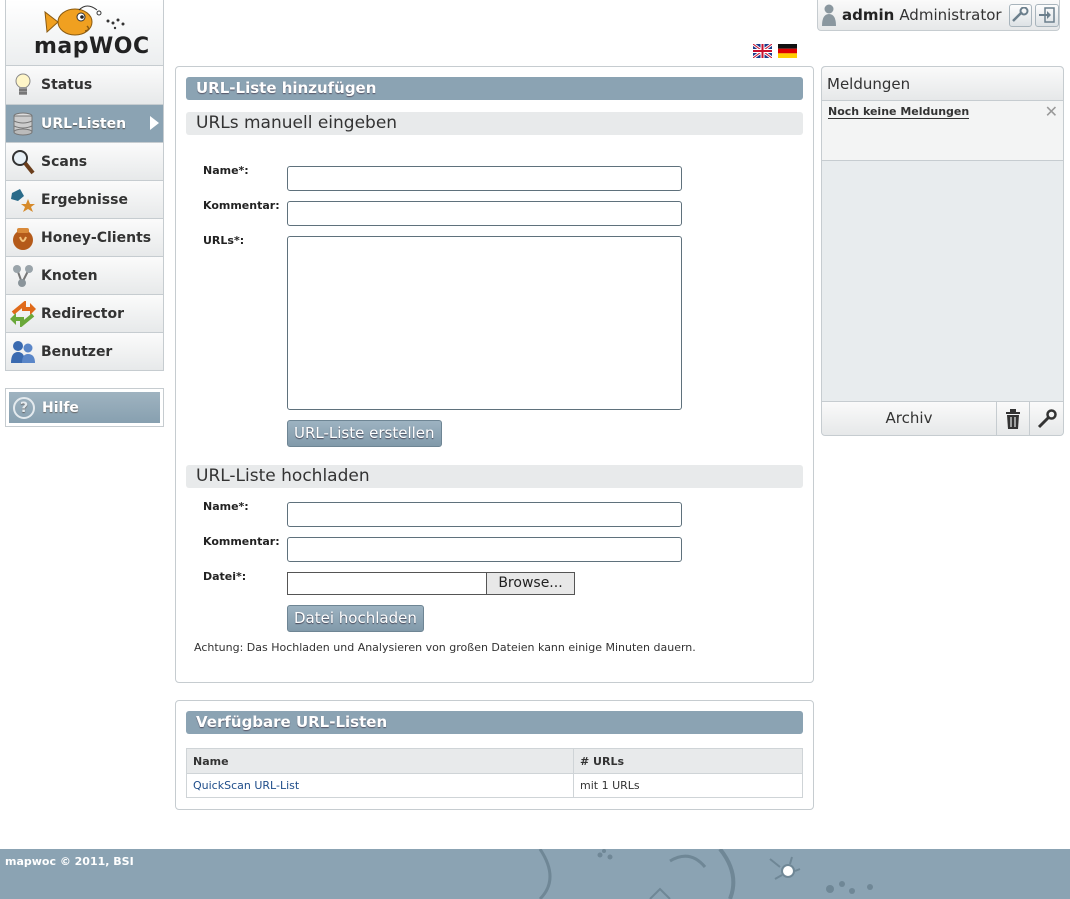 Image resolution: width=1070 pixels, height=899 pixels. I want to click on footer-copyright: mapwoc © 2011, BSI, so click(69, 861).